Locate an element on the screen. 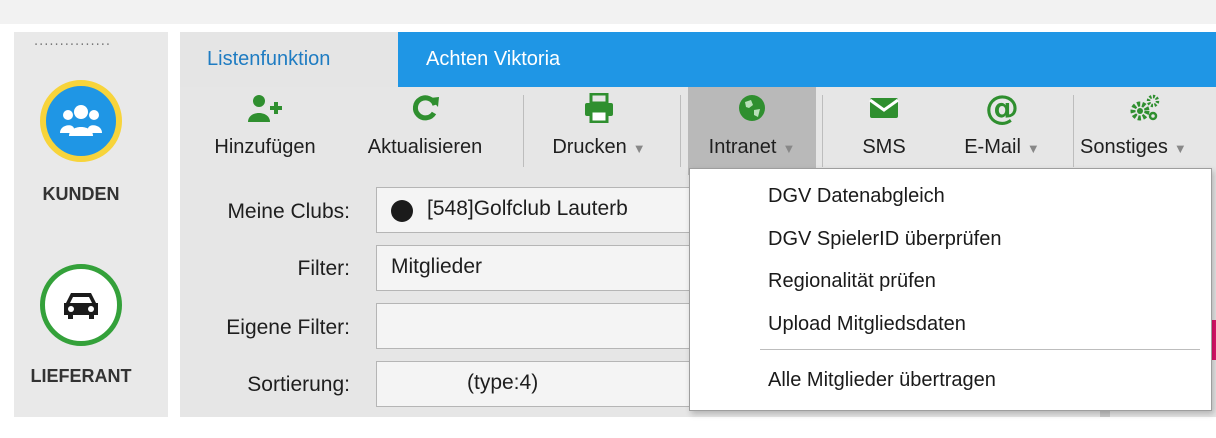 The height and width of the screenshot is (438, 1216). menu-item-upload-mitgliedsdaten: Upload Mitgliedsdaten is located at coordinates (867, 324).